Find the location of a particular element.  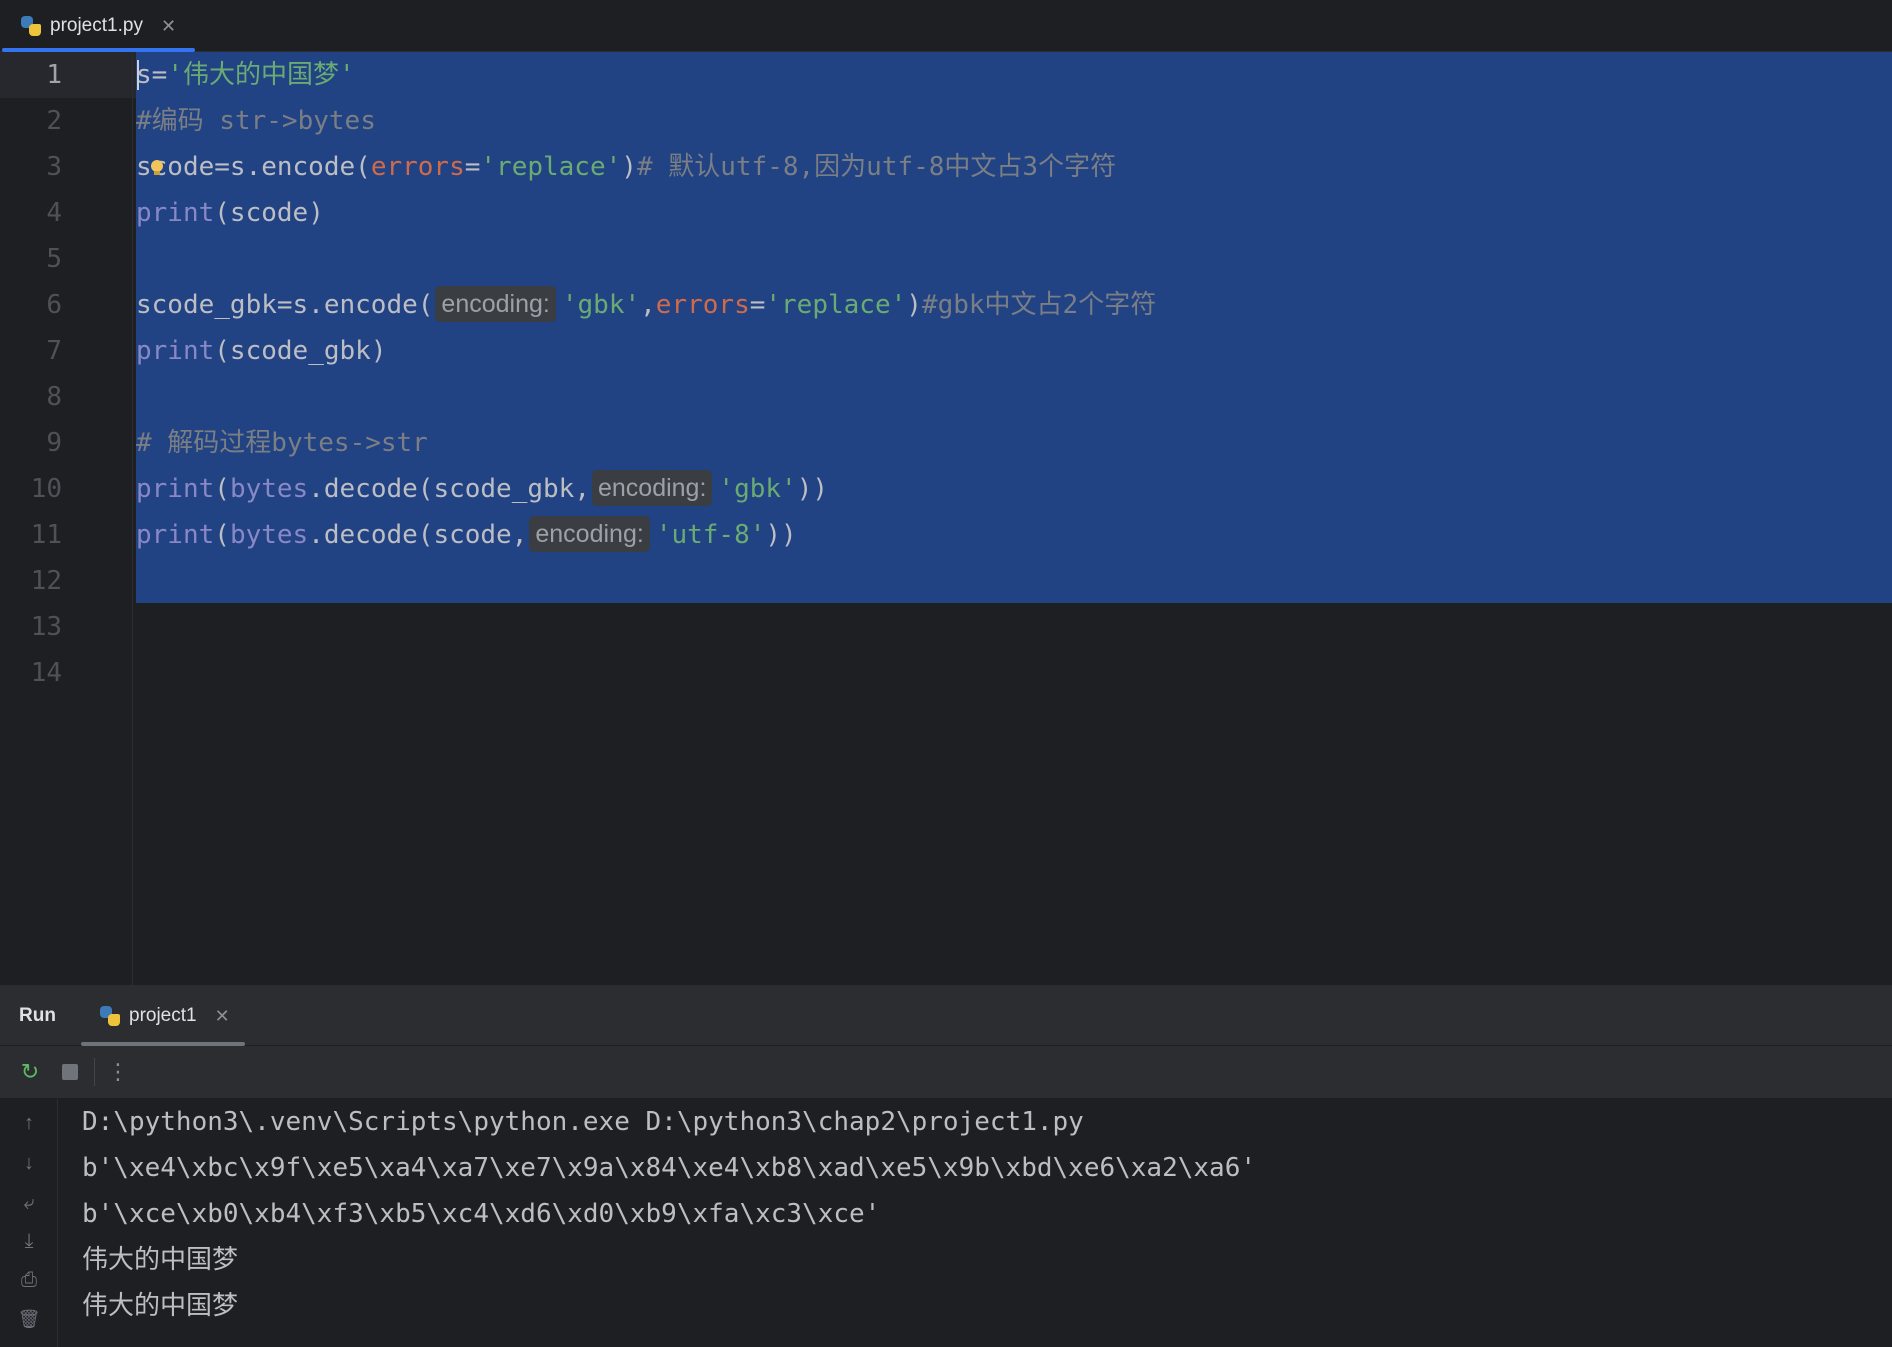

string-literal: 'utf-8' is located at coordinates (710, 535).